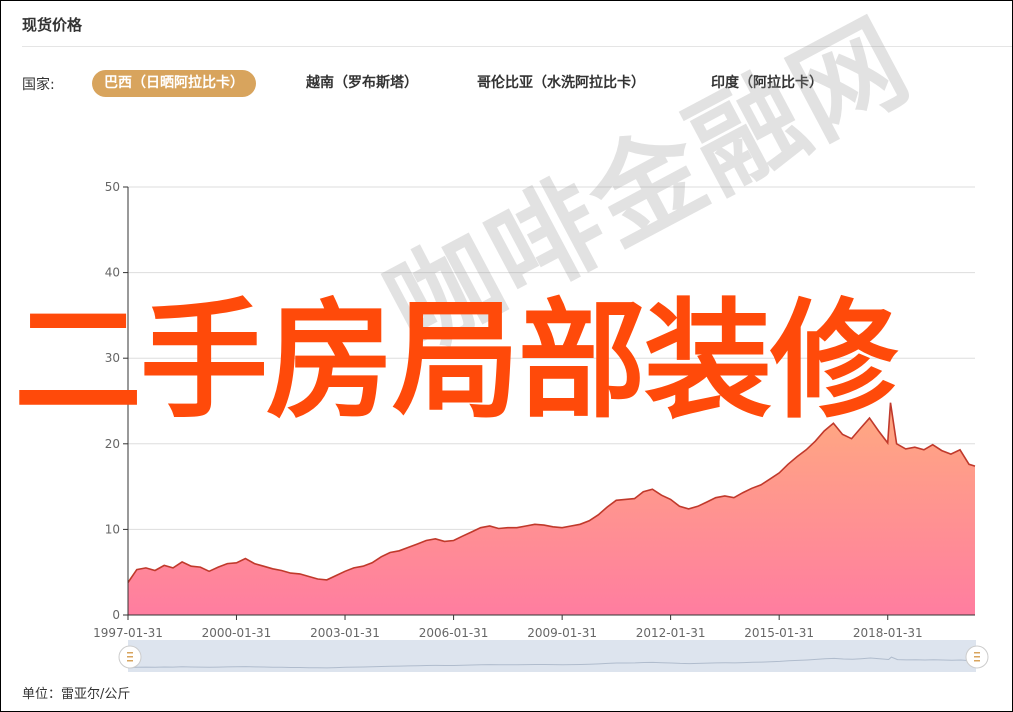 The image size is (1013, 712). Describe the element at coordinates (562, 633) in the screenshot. I see `x-tick-label: 2009-01-31` at that location.